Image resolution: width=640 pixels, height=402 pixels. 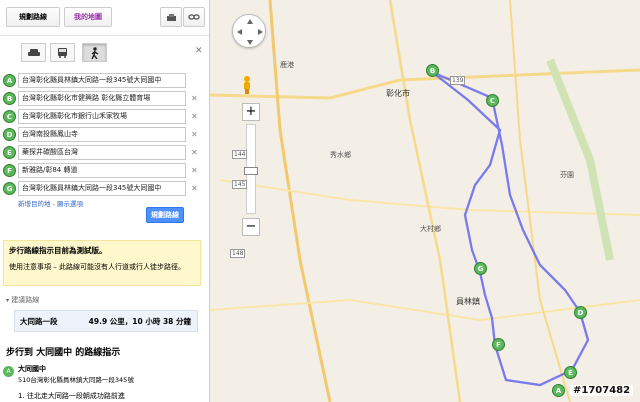 I want to click on tab-my-maps: 我的地圖, so click(x=88, y=17).